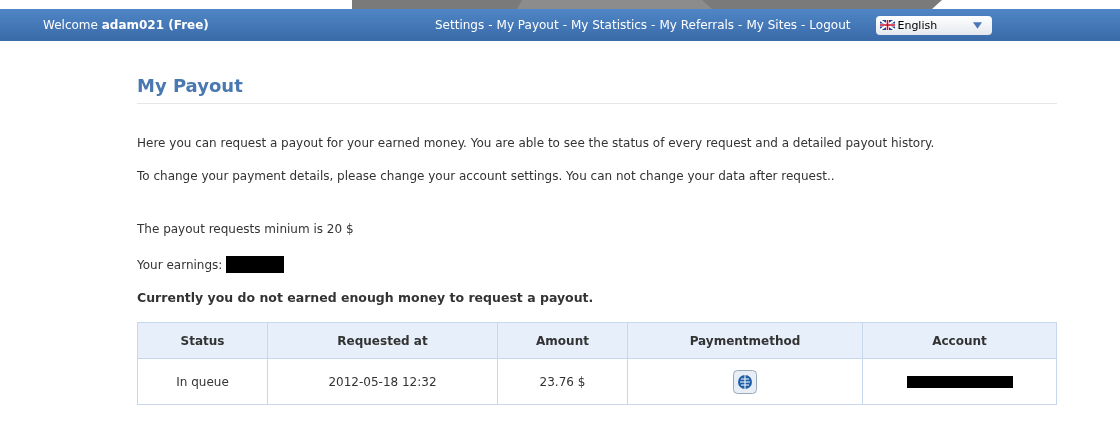 This screenshot has width=1120, height=434. Describe the element at coordinates (888, 25) in the screenshot. I see `flag-icon` at that location.